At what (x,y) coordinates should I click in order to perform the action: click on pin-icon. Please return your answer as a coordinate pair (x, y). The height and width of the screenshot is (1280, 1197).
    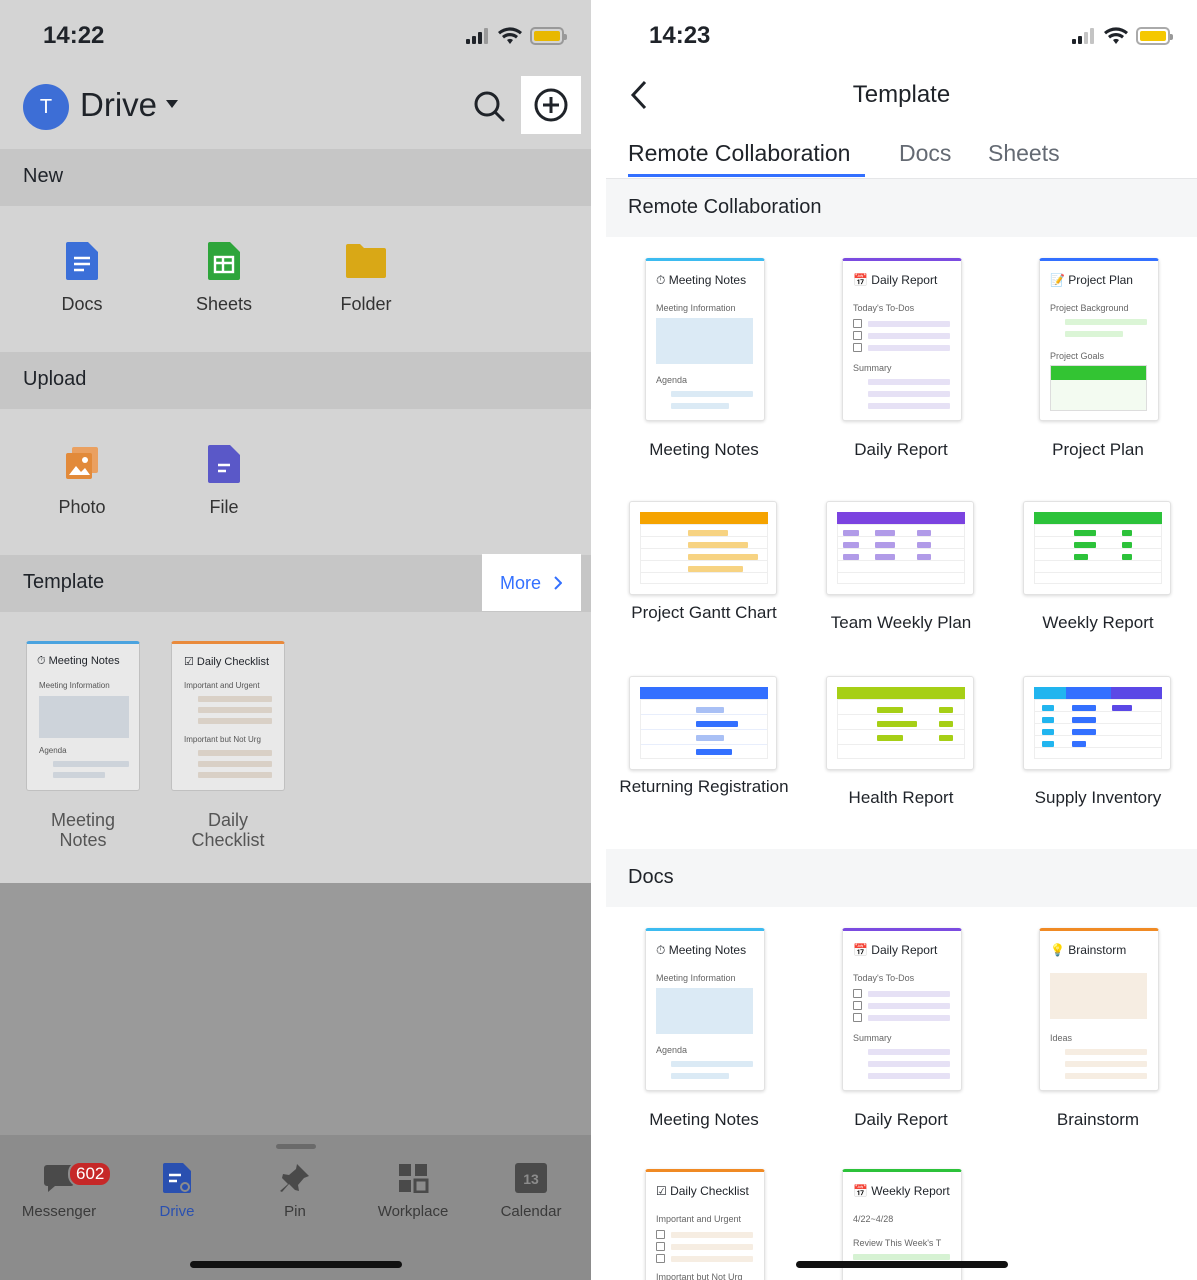
    Looking at the image, I should click on (294, 1178).